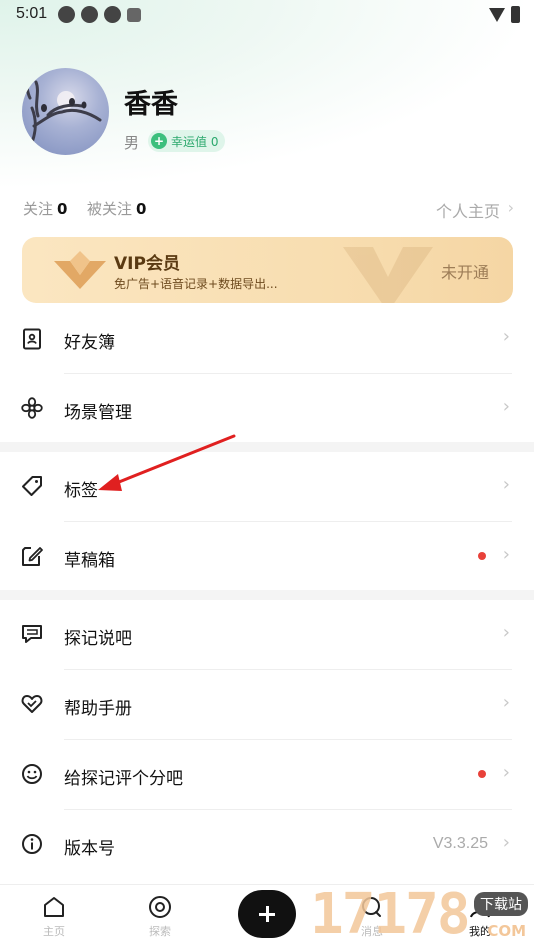 Image resolution: width=534 pixels, height=950 pixels. I want to click on watermark-badge: 下载站, so click(501, 904).